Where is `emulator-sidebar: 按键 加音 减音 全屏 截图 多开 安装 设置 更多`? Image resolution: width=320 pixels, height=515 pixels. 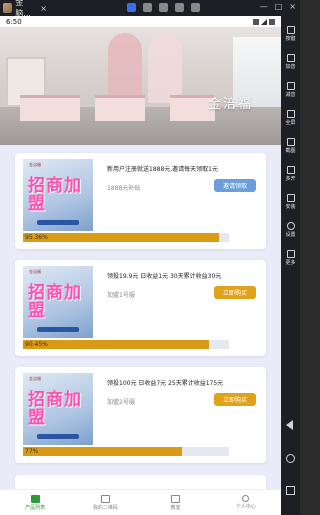 emulator-sidebar: 按键 加音 减音 全屏 截图 多开 安装 设置 更多 is located at coordinates (290, 265).